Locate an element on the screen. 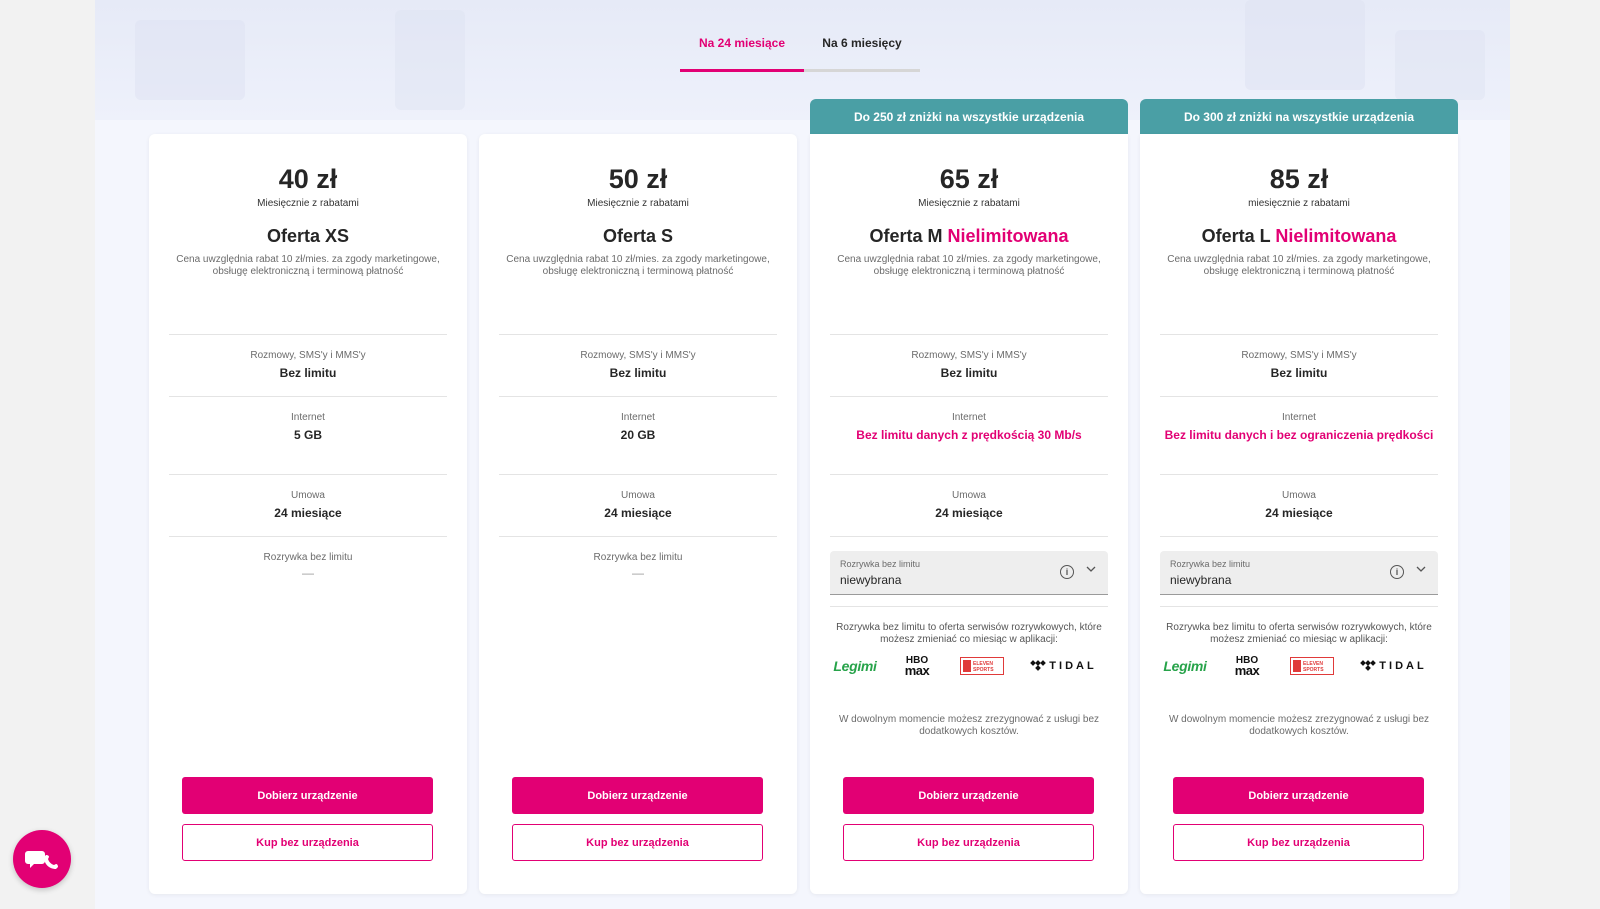 The image size is (1600, 909). tab-24-months: Na 24 miesiące is located at coordinates (742, 54).